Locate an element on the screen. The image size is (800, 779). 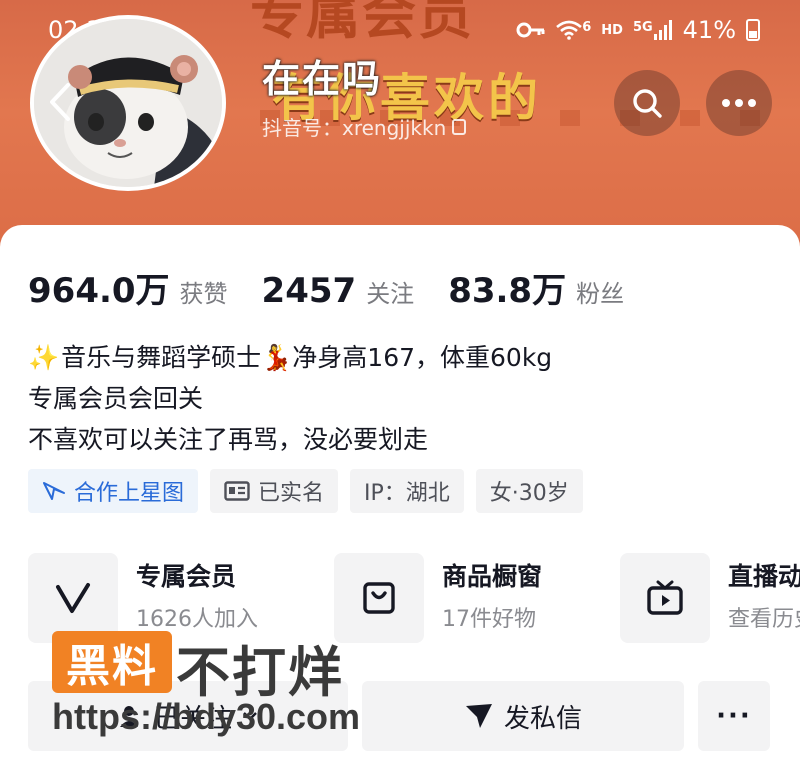
feature-live-replay: 直播动态 查看历史 is located at coordinates (710, 599).